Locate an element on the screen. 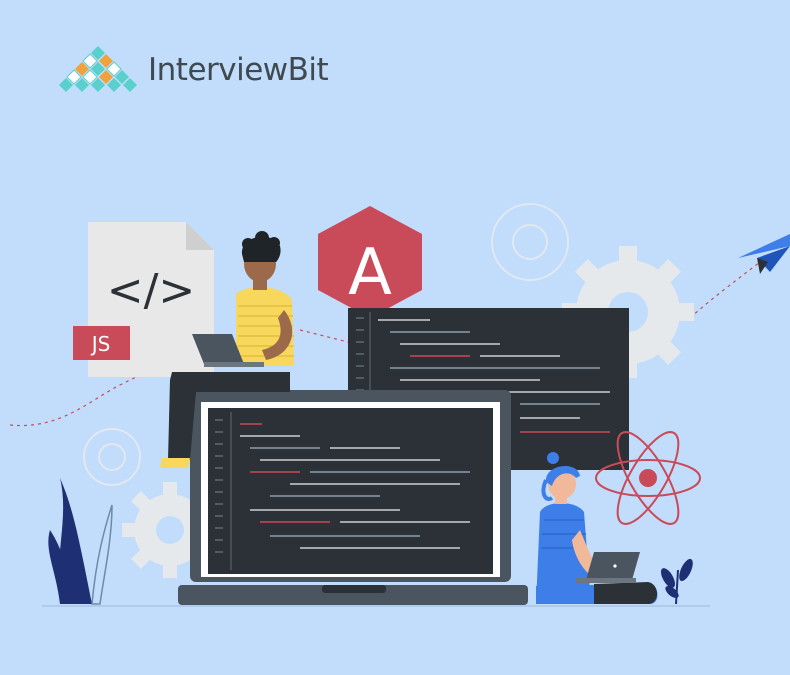  js-badge: JS is located at coordinates (101, 343).